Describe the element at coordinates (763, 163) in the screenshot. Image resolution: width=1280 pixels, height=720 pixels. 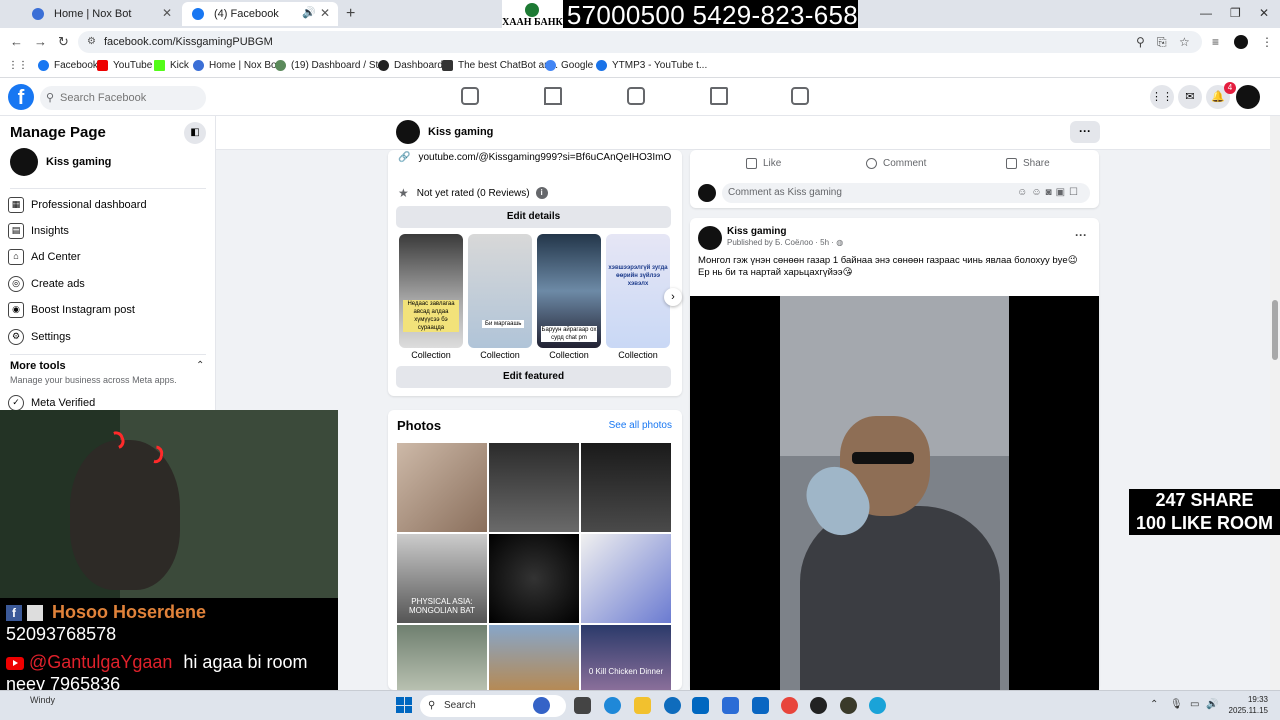
I see `like-button: Like` at that location.